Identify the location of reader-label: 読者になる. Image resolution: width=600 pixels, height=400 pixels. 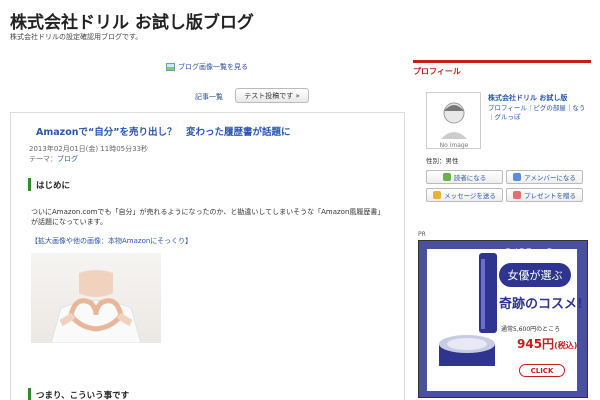
(470, 178).